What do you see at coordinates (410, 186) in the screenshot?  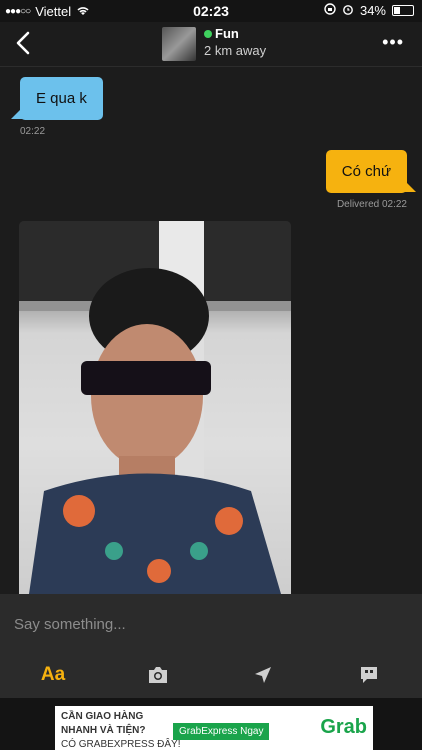 I see `outgoing-bubble-tail` at bounding box center [410, 186].